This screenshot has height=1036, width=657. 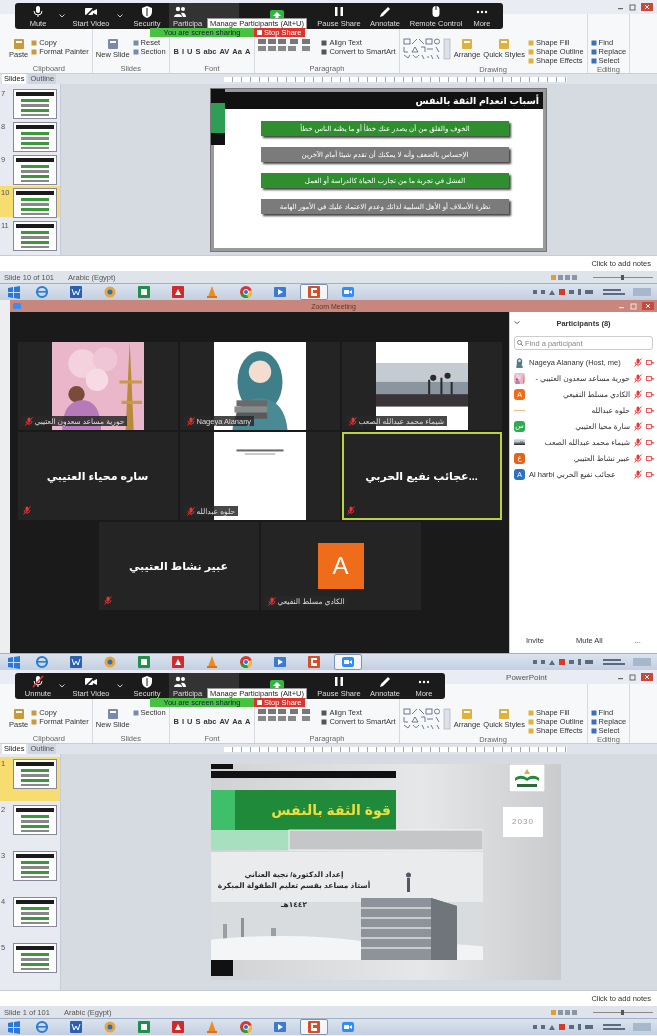 What do you see at coordinates (526, 677) in the screenshot?
I see `window-title: PowerPoint` at bounding box center [526, 677].